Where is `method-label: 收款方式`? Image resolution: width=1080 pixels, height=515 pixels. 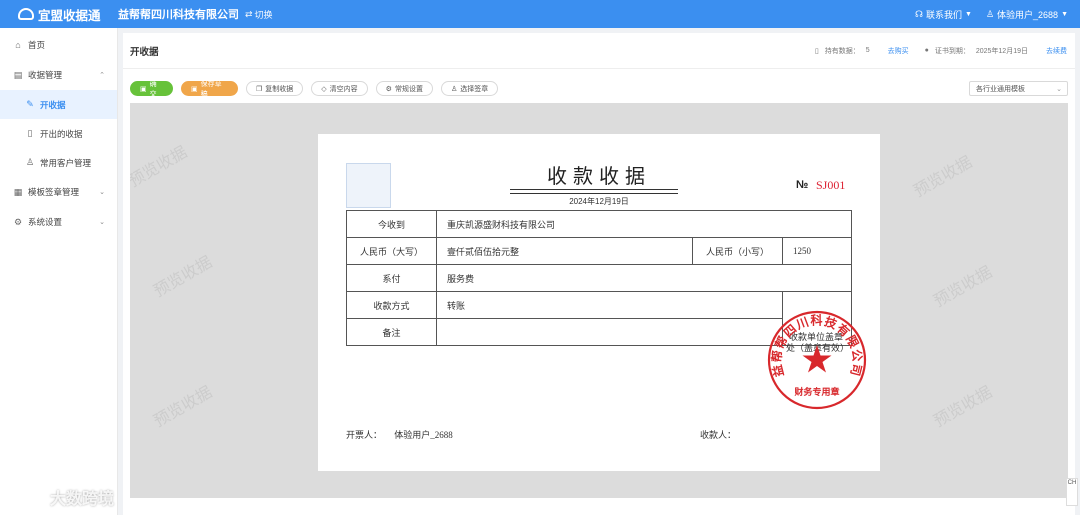 method-label: 收款方式 is located at coordinates (391, 305).